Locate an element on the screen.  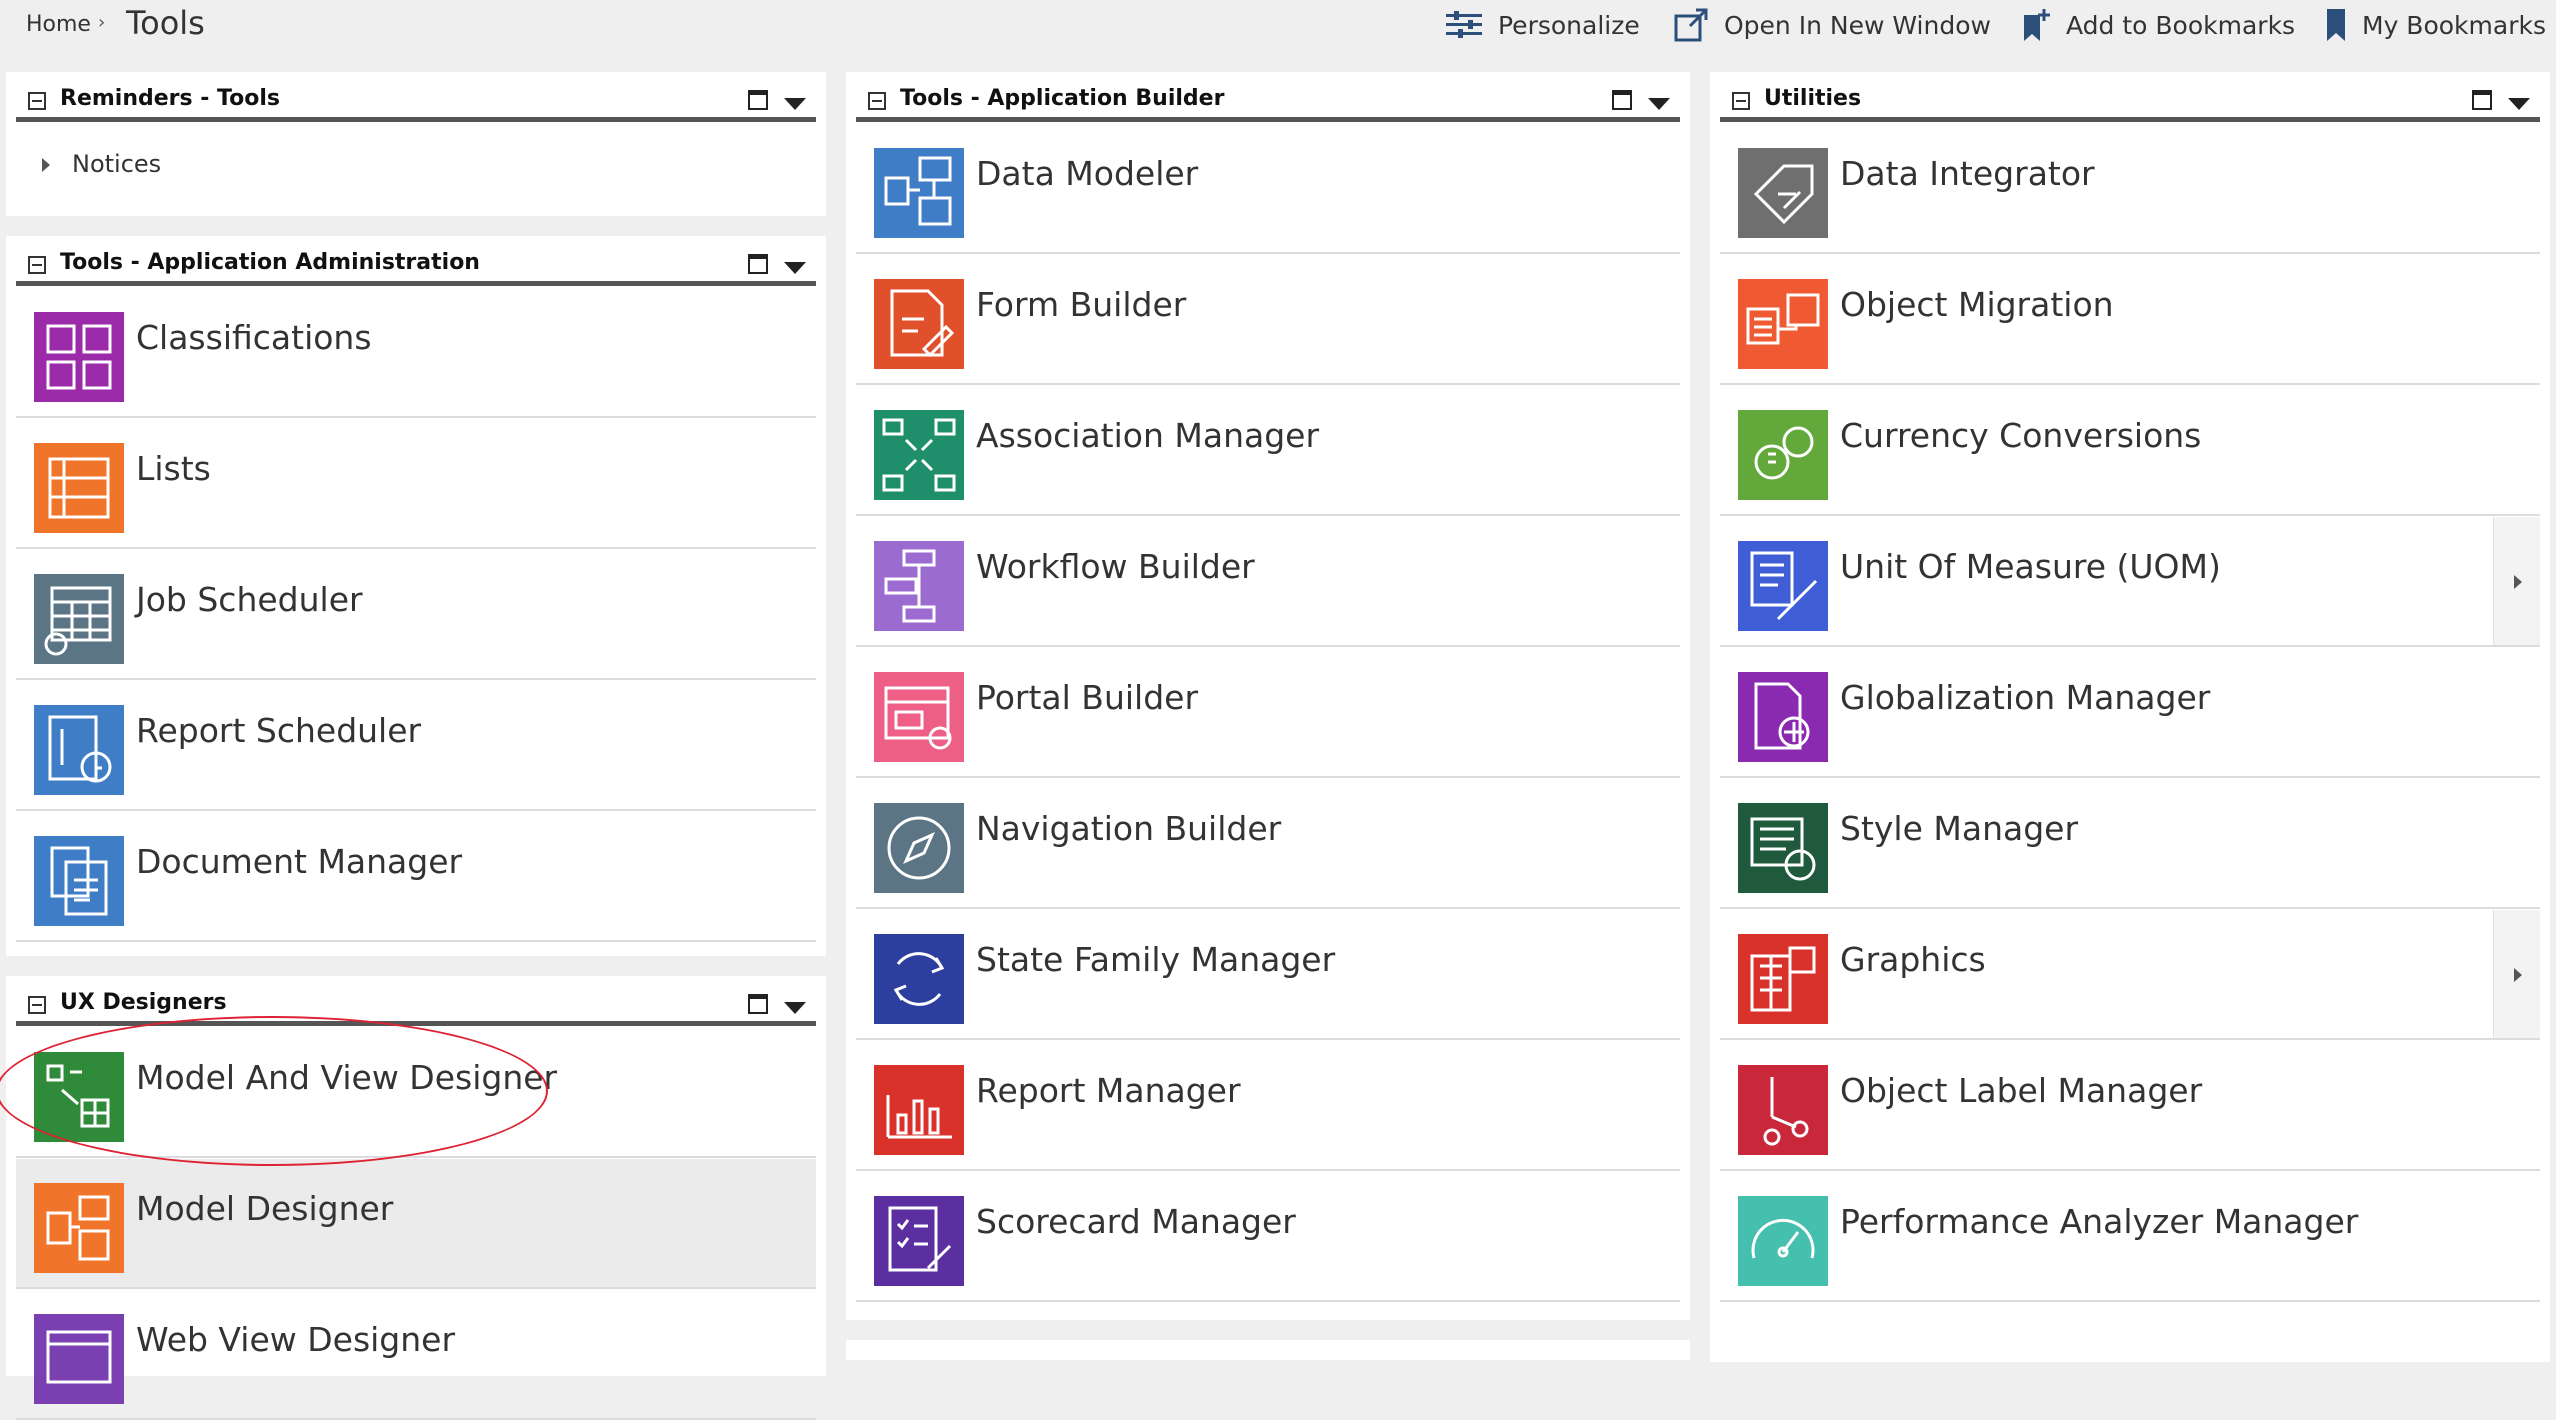
state-family-manager-icon is located at coordinates (919, 979).